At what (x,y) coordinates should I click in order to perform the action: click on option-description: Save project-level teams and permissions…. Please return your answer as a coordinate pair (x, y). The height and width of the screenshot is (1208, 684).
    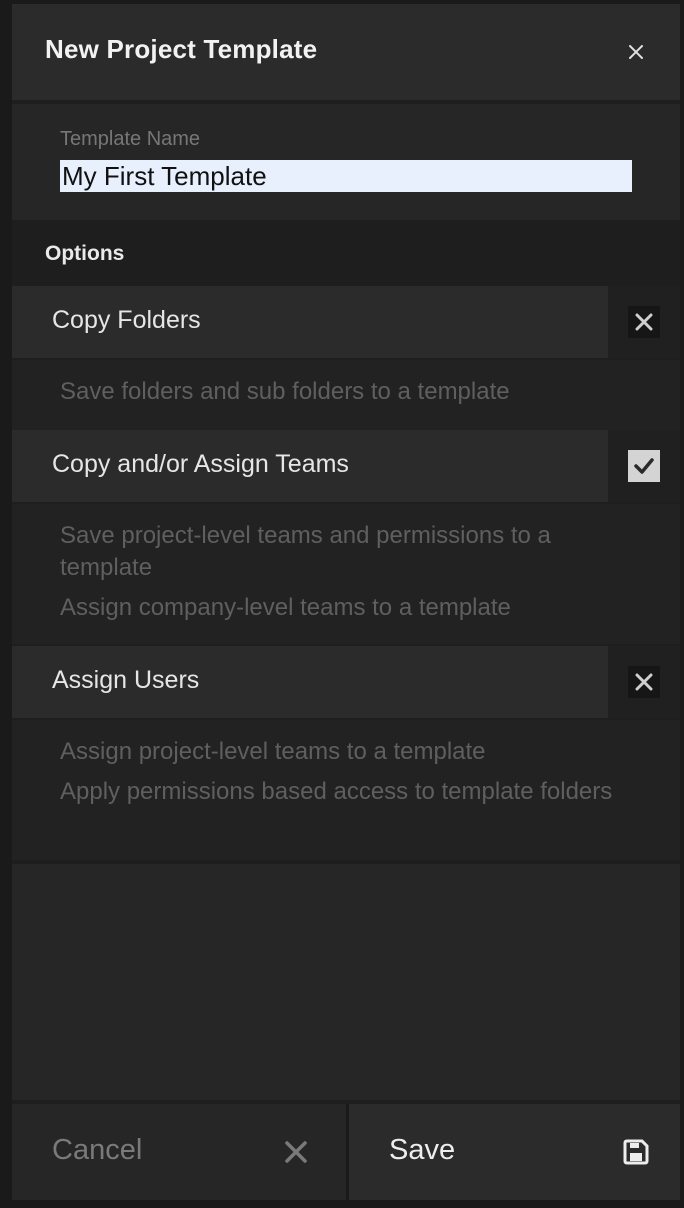
    Looking at the image, I should click on (346, 574).